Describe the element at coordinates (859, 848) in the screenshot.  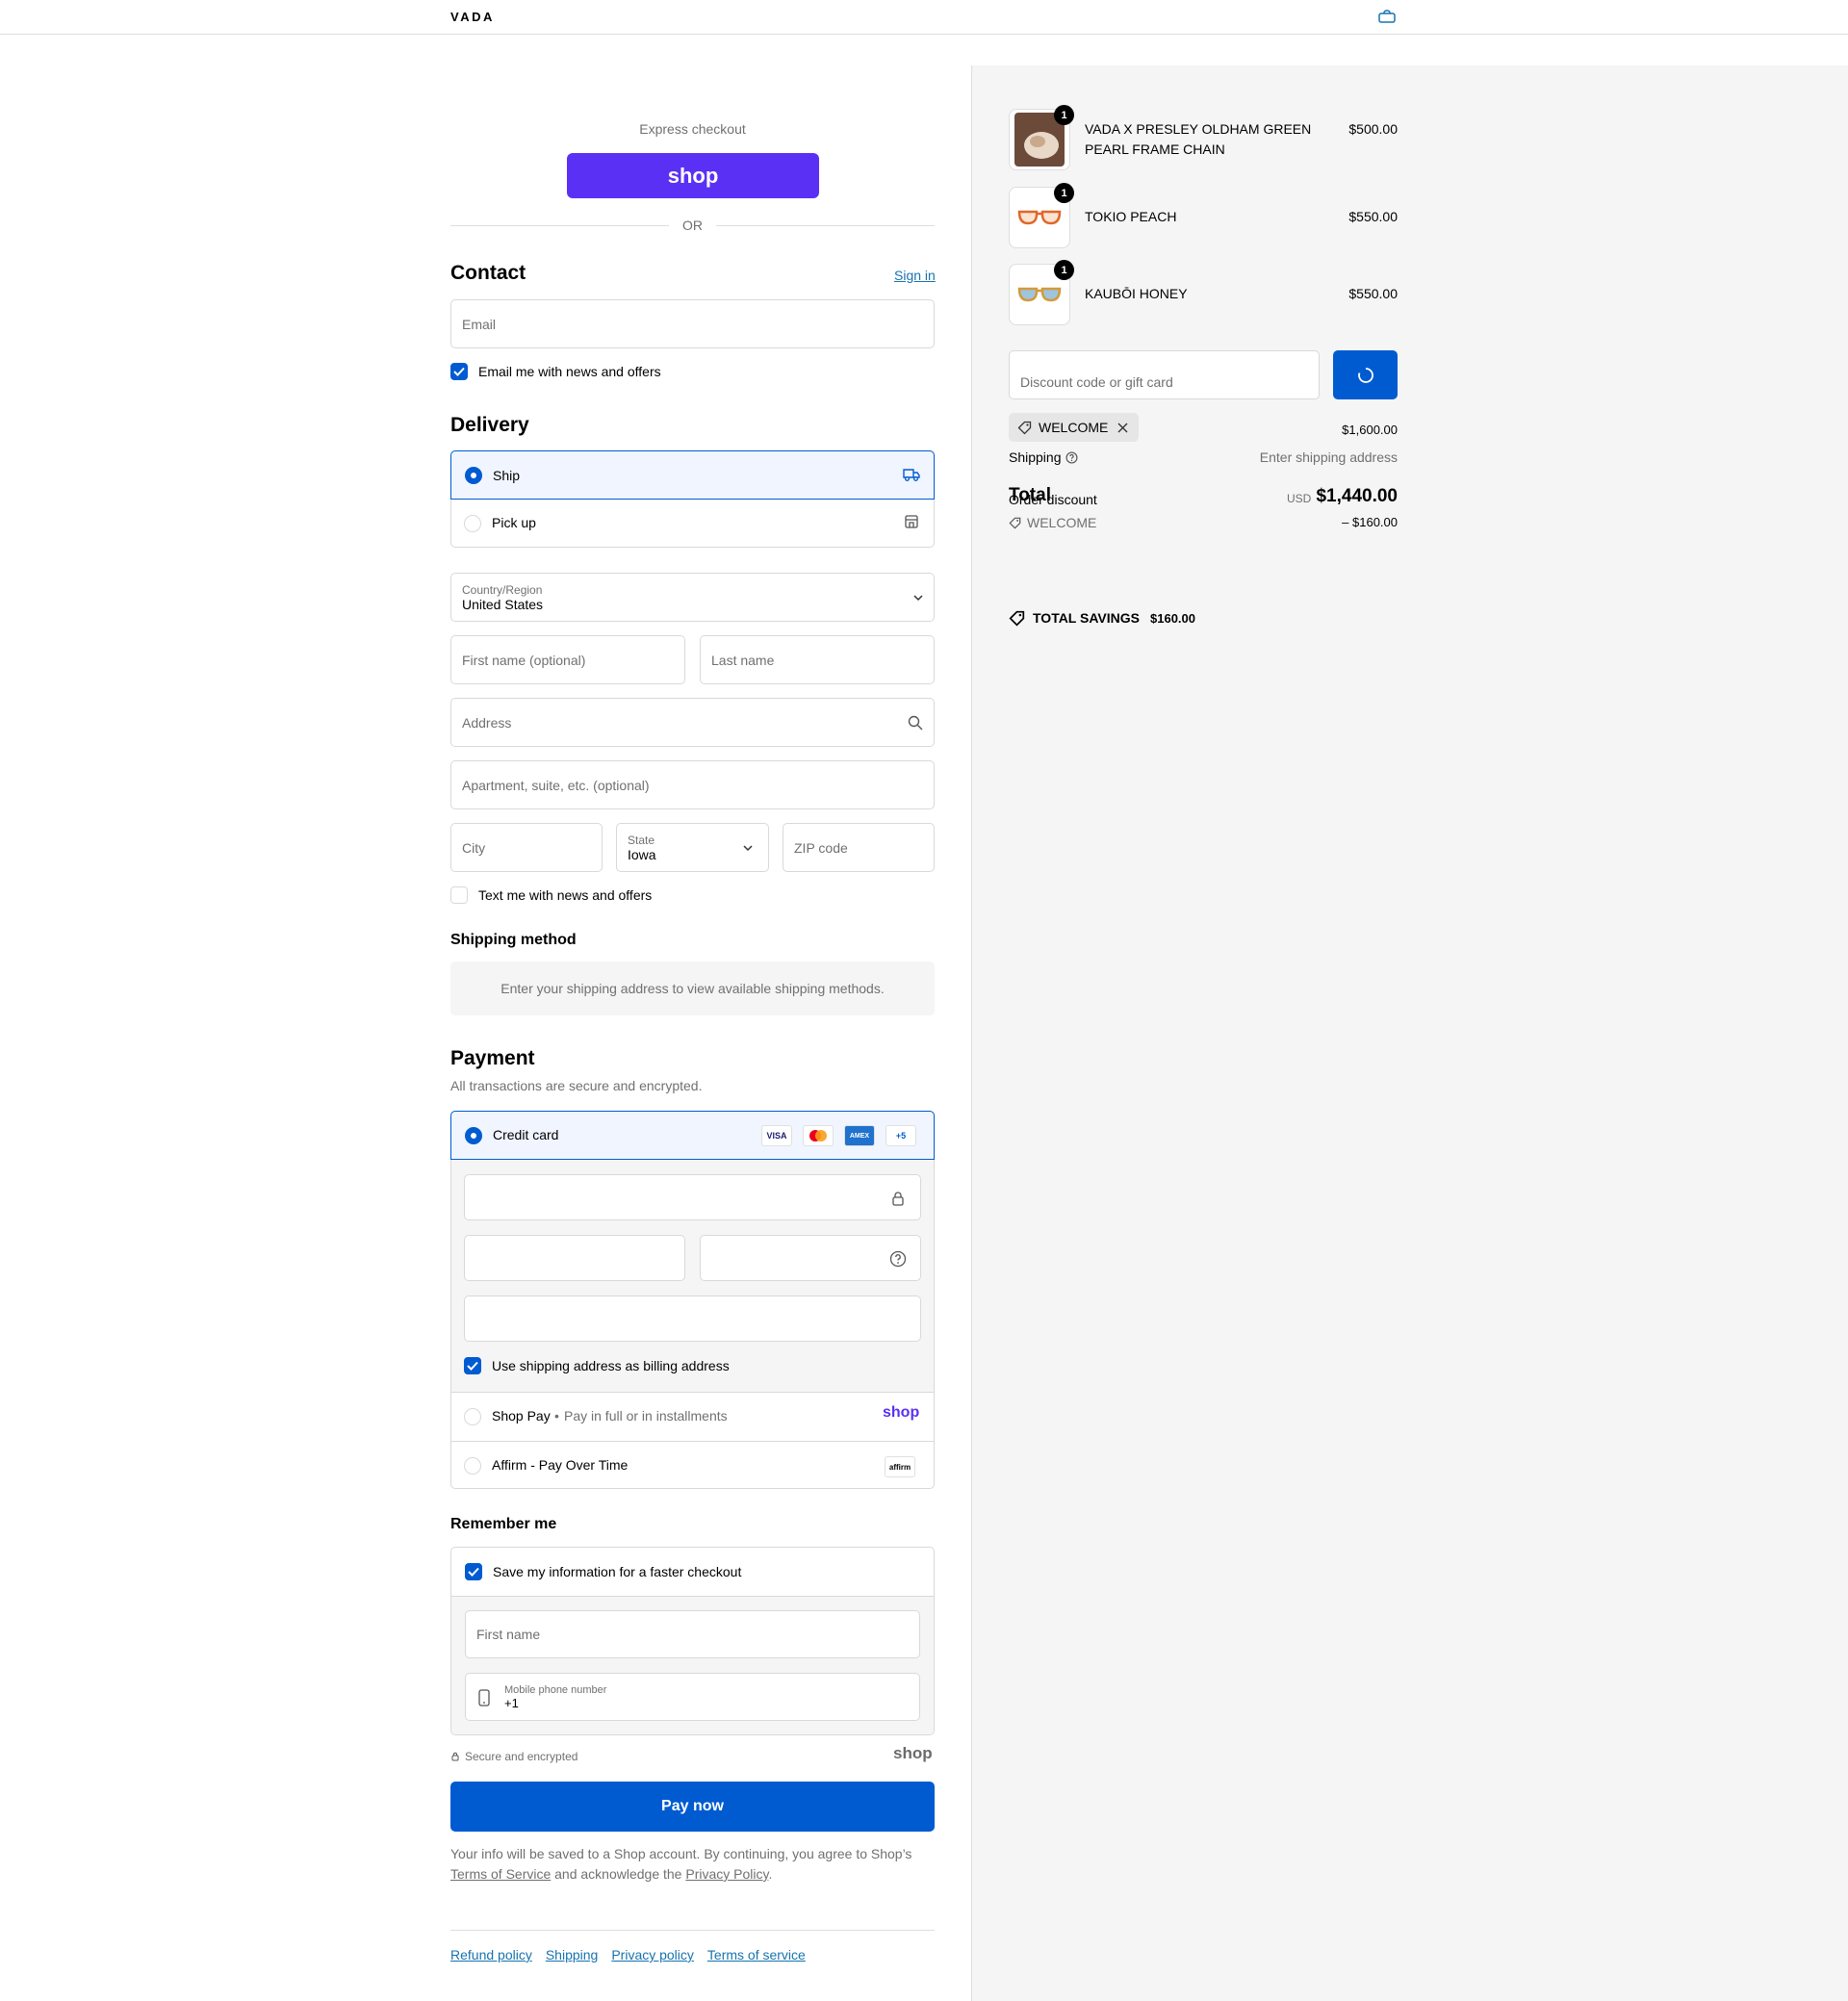
I see `zip-field: ZIP code` at that location.